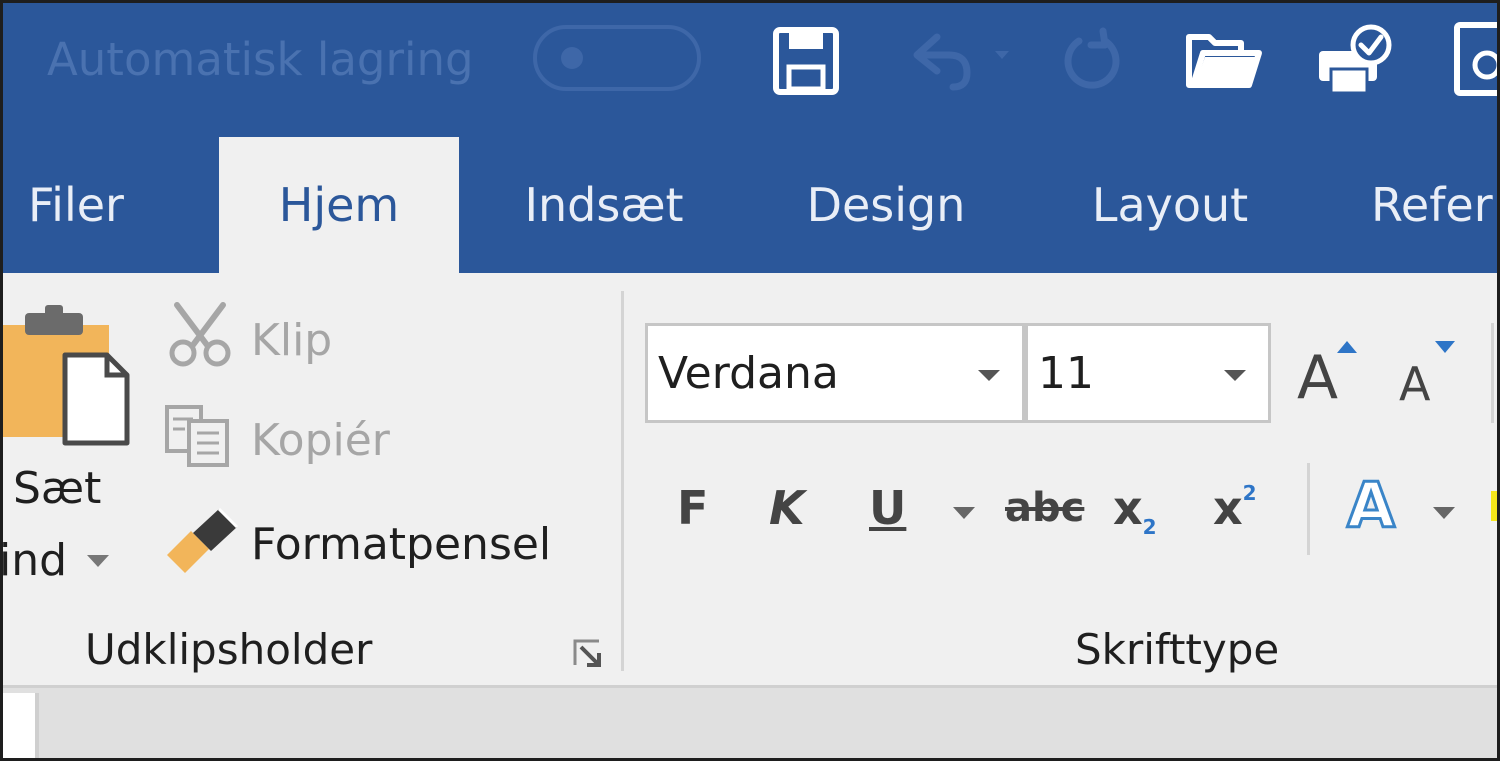 The height and width of the screenshot is (761, 1500). What do you see at coordinates (1044, 508) in the screenshot?
I see `strikethrough-button: abc` at bounding box center [1044, 508].